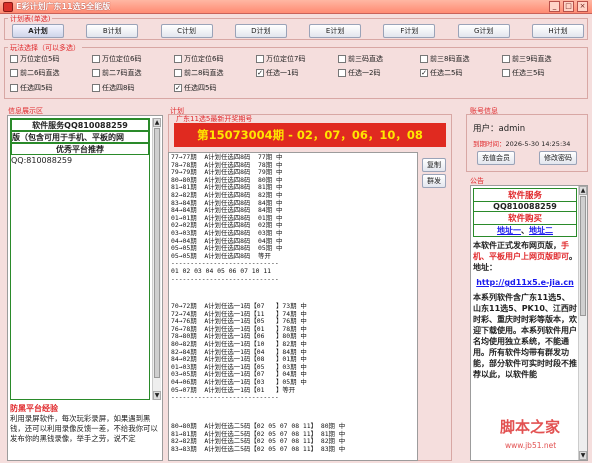 The image size is (592, 463). What do you see at coordinates (583, 190) in the screenshot?
I see `notice-scroll-up-icon: ▲` at bounding box center [583, 190].